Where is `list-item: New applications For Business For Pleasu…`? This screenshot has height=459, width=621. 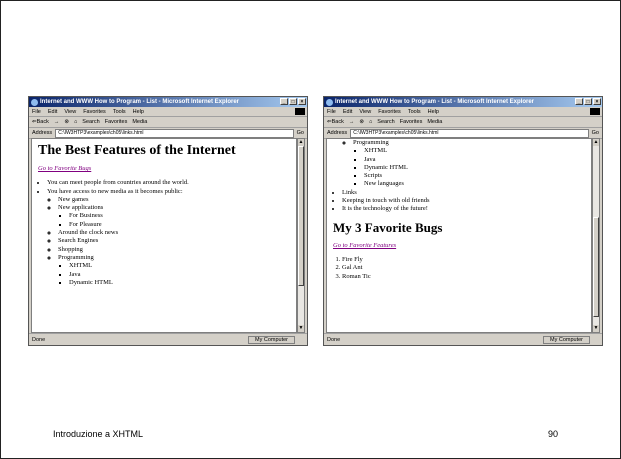
list-item: New applications For Business For Pleasu… is located at coordinates (177, 216).